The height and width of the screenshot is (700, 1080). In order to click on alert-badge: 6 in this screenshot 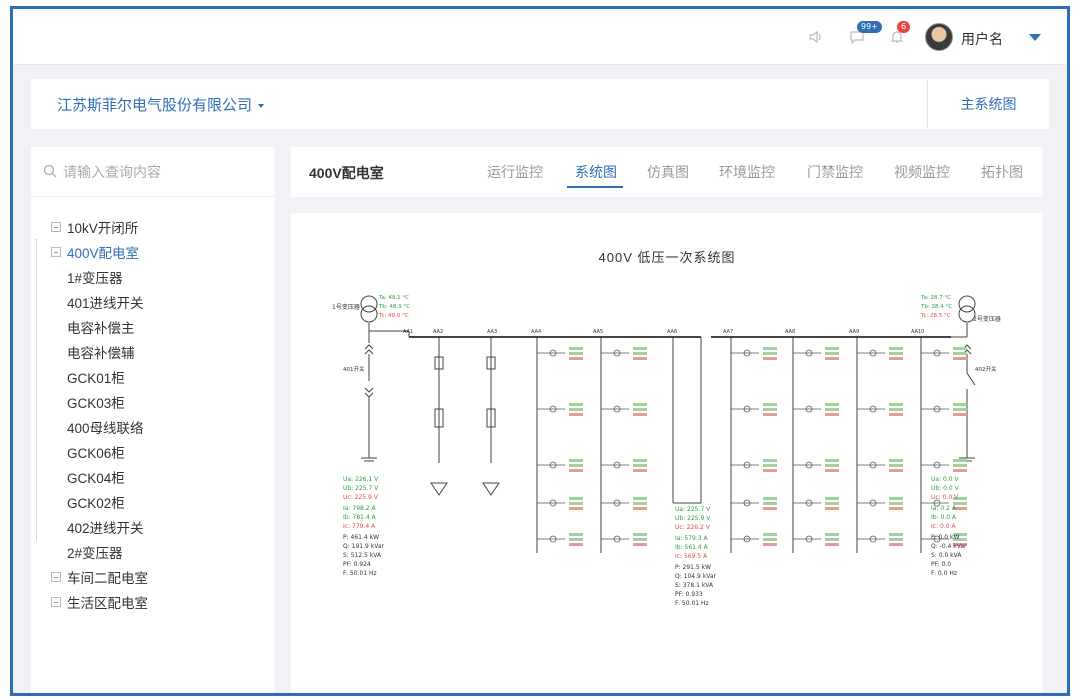, I will do `click(904, 27)`.